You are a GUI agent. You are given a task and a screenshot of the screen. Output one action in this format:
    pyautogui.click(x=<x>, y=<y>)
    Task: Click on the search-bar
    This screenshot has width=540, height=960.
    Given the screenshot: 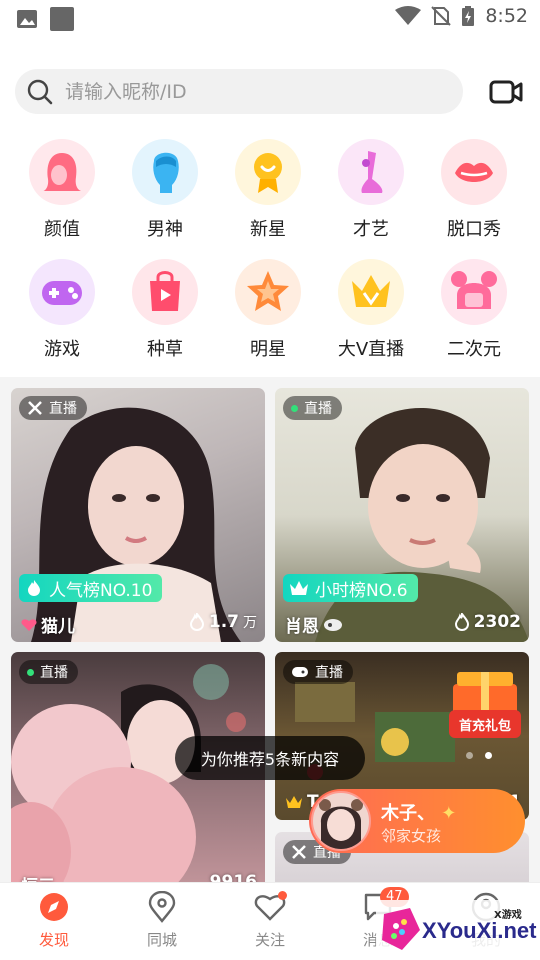 What is the action you would take?
    pyautogui.click(x=239, y=91)
    